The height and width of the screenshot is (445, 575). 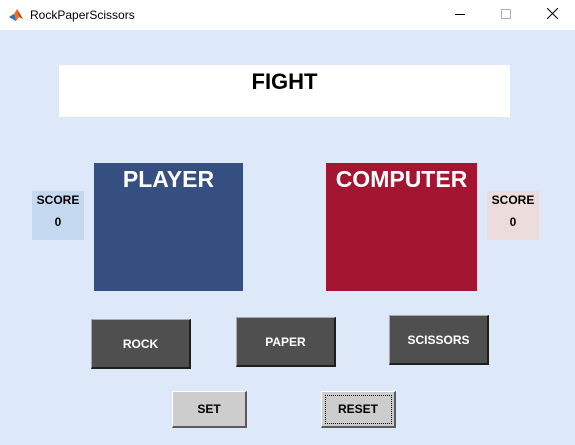 What do you see at coordinates (168, 227) in the screenshot?
I see `player-panel: PLAYER` at bounding box center [168, 227].